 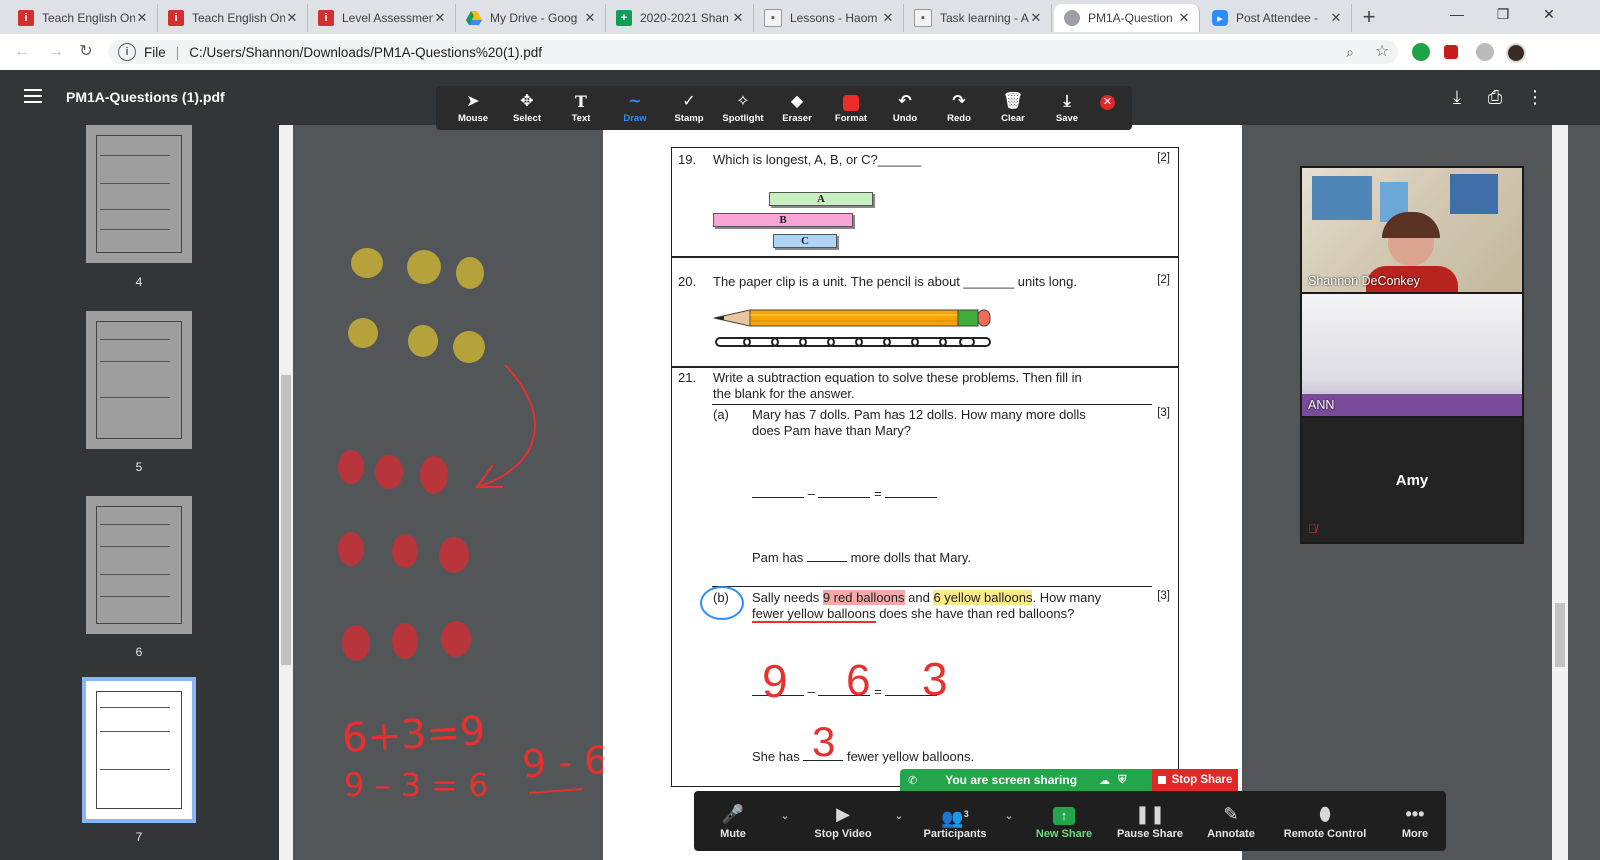 I want to click on sidebar-scrollbar, so click(x=286, y=492).